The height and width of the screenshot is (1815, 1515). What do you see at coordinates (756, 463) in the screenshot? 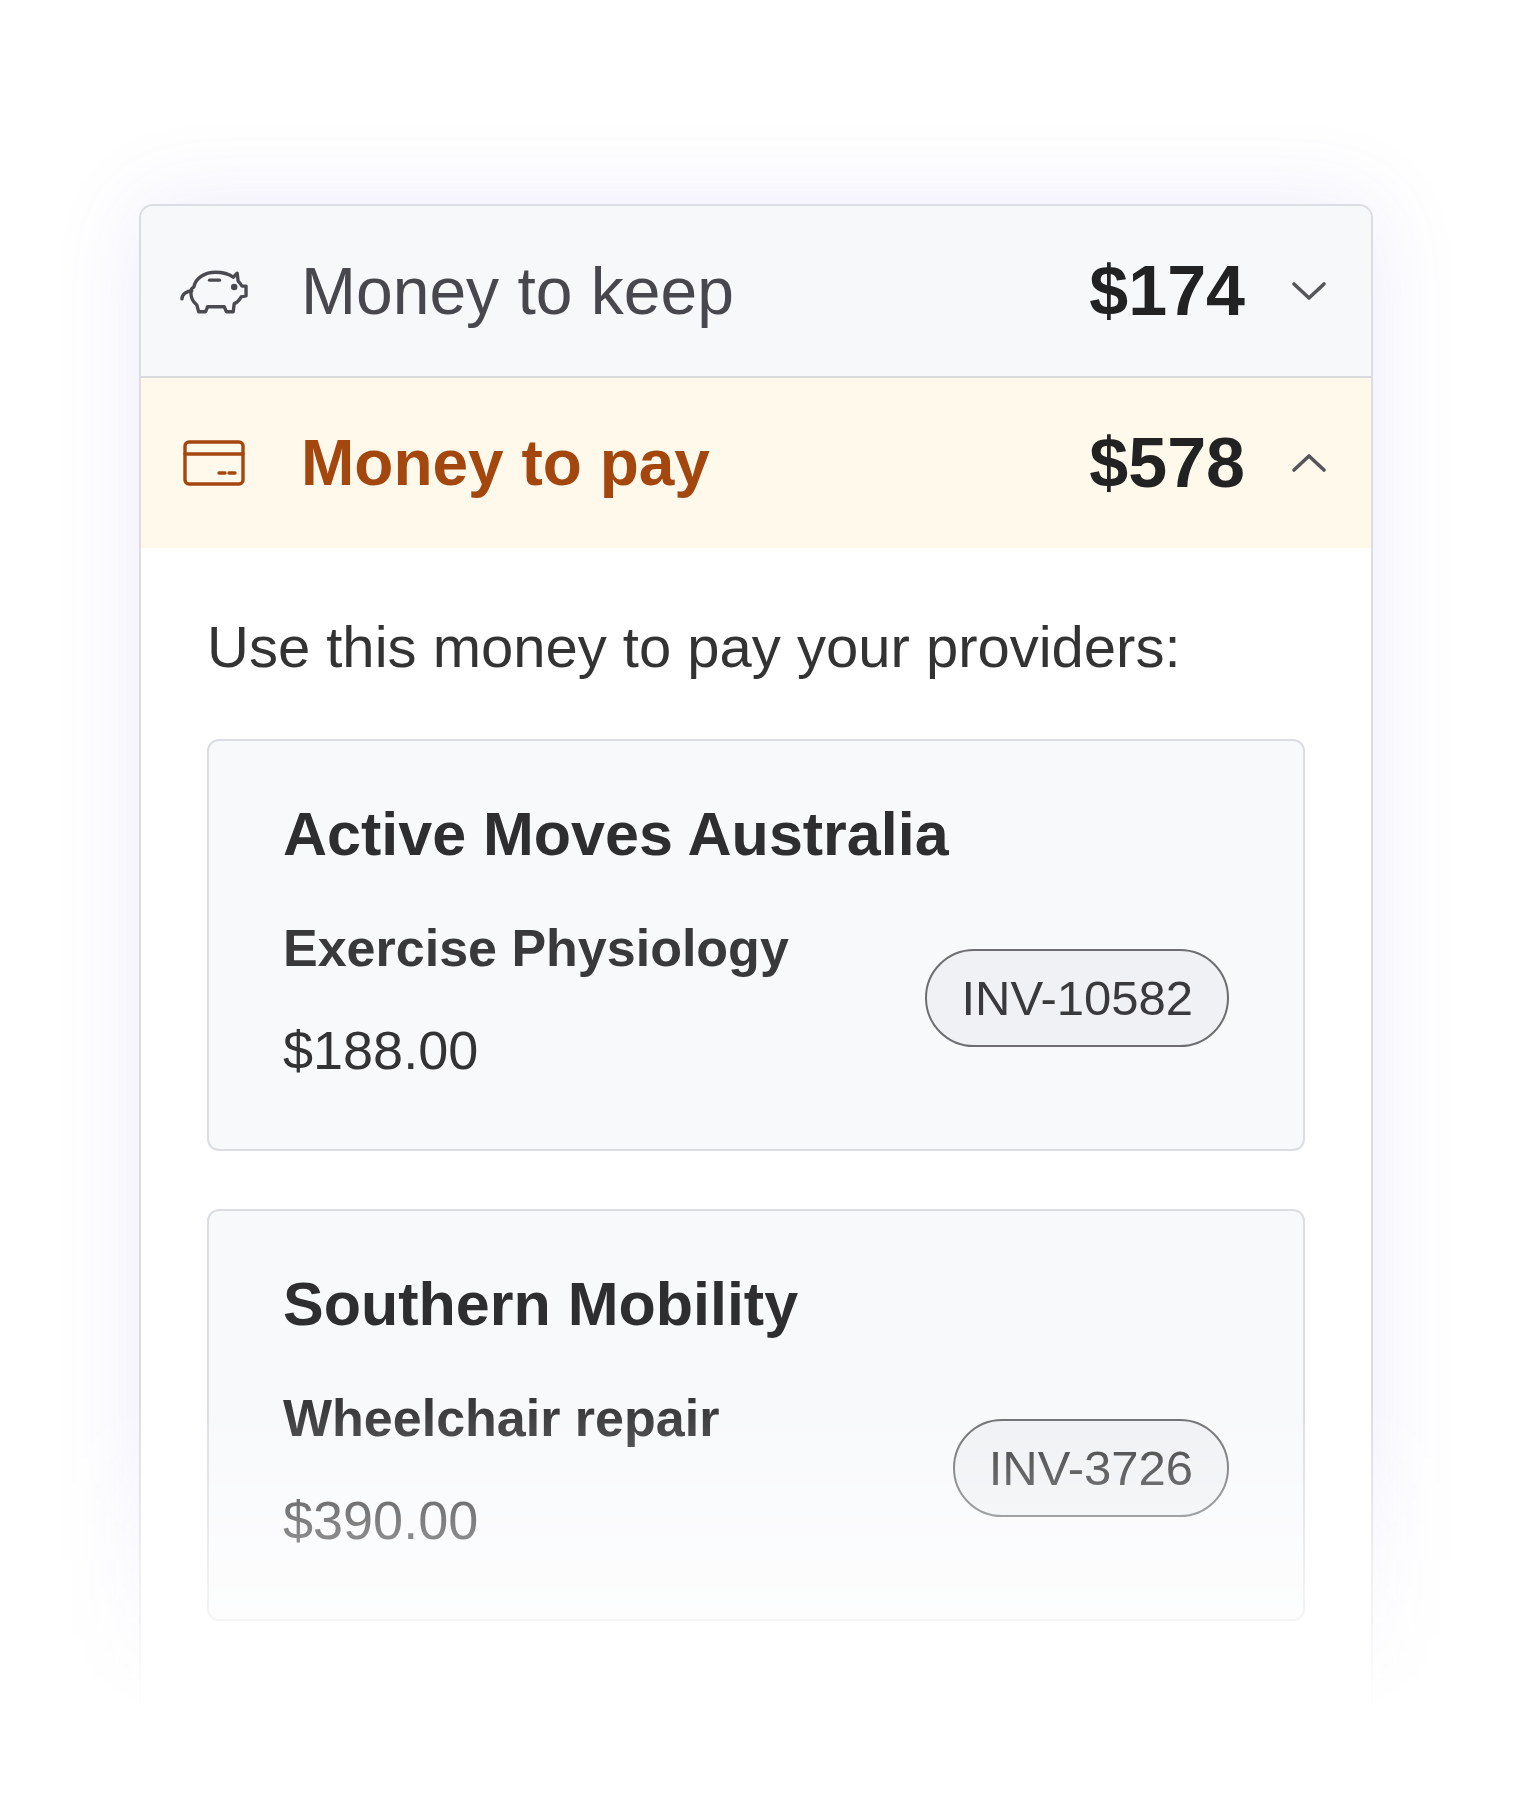
I see `accordion-header: Money to pay $578` at bounding box center [756, 463].